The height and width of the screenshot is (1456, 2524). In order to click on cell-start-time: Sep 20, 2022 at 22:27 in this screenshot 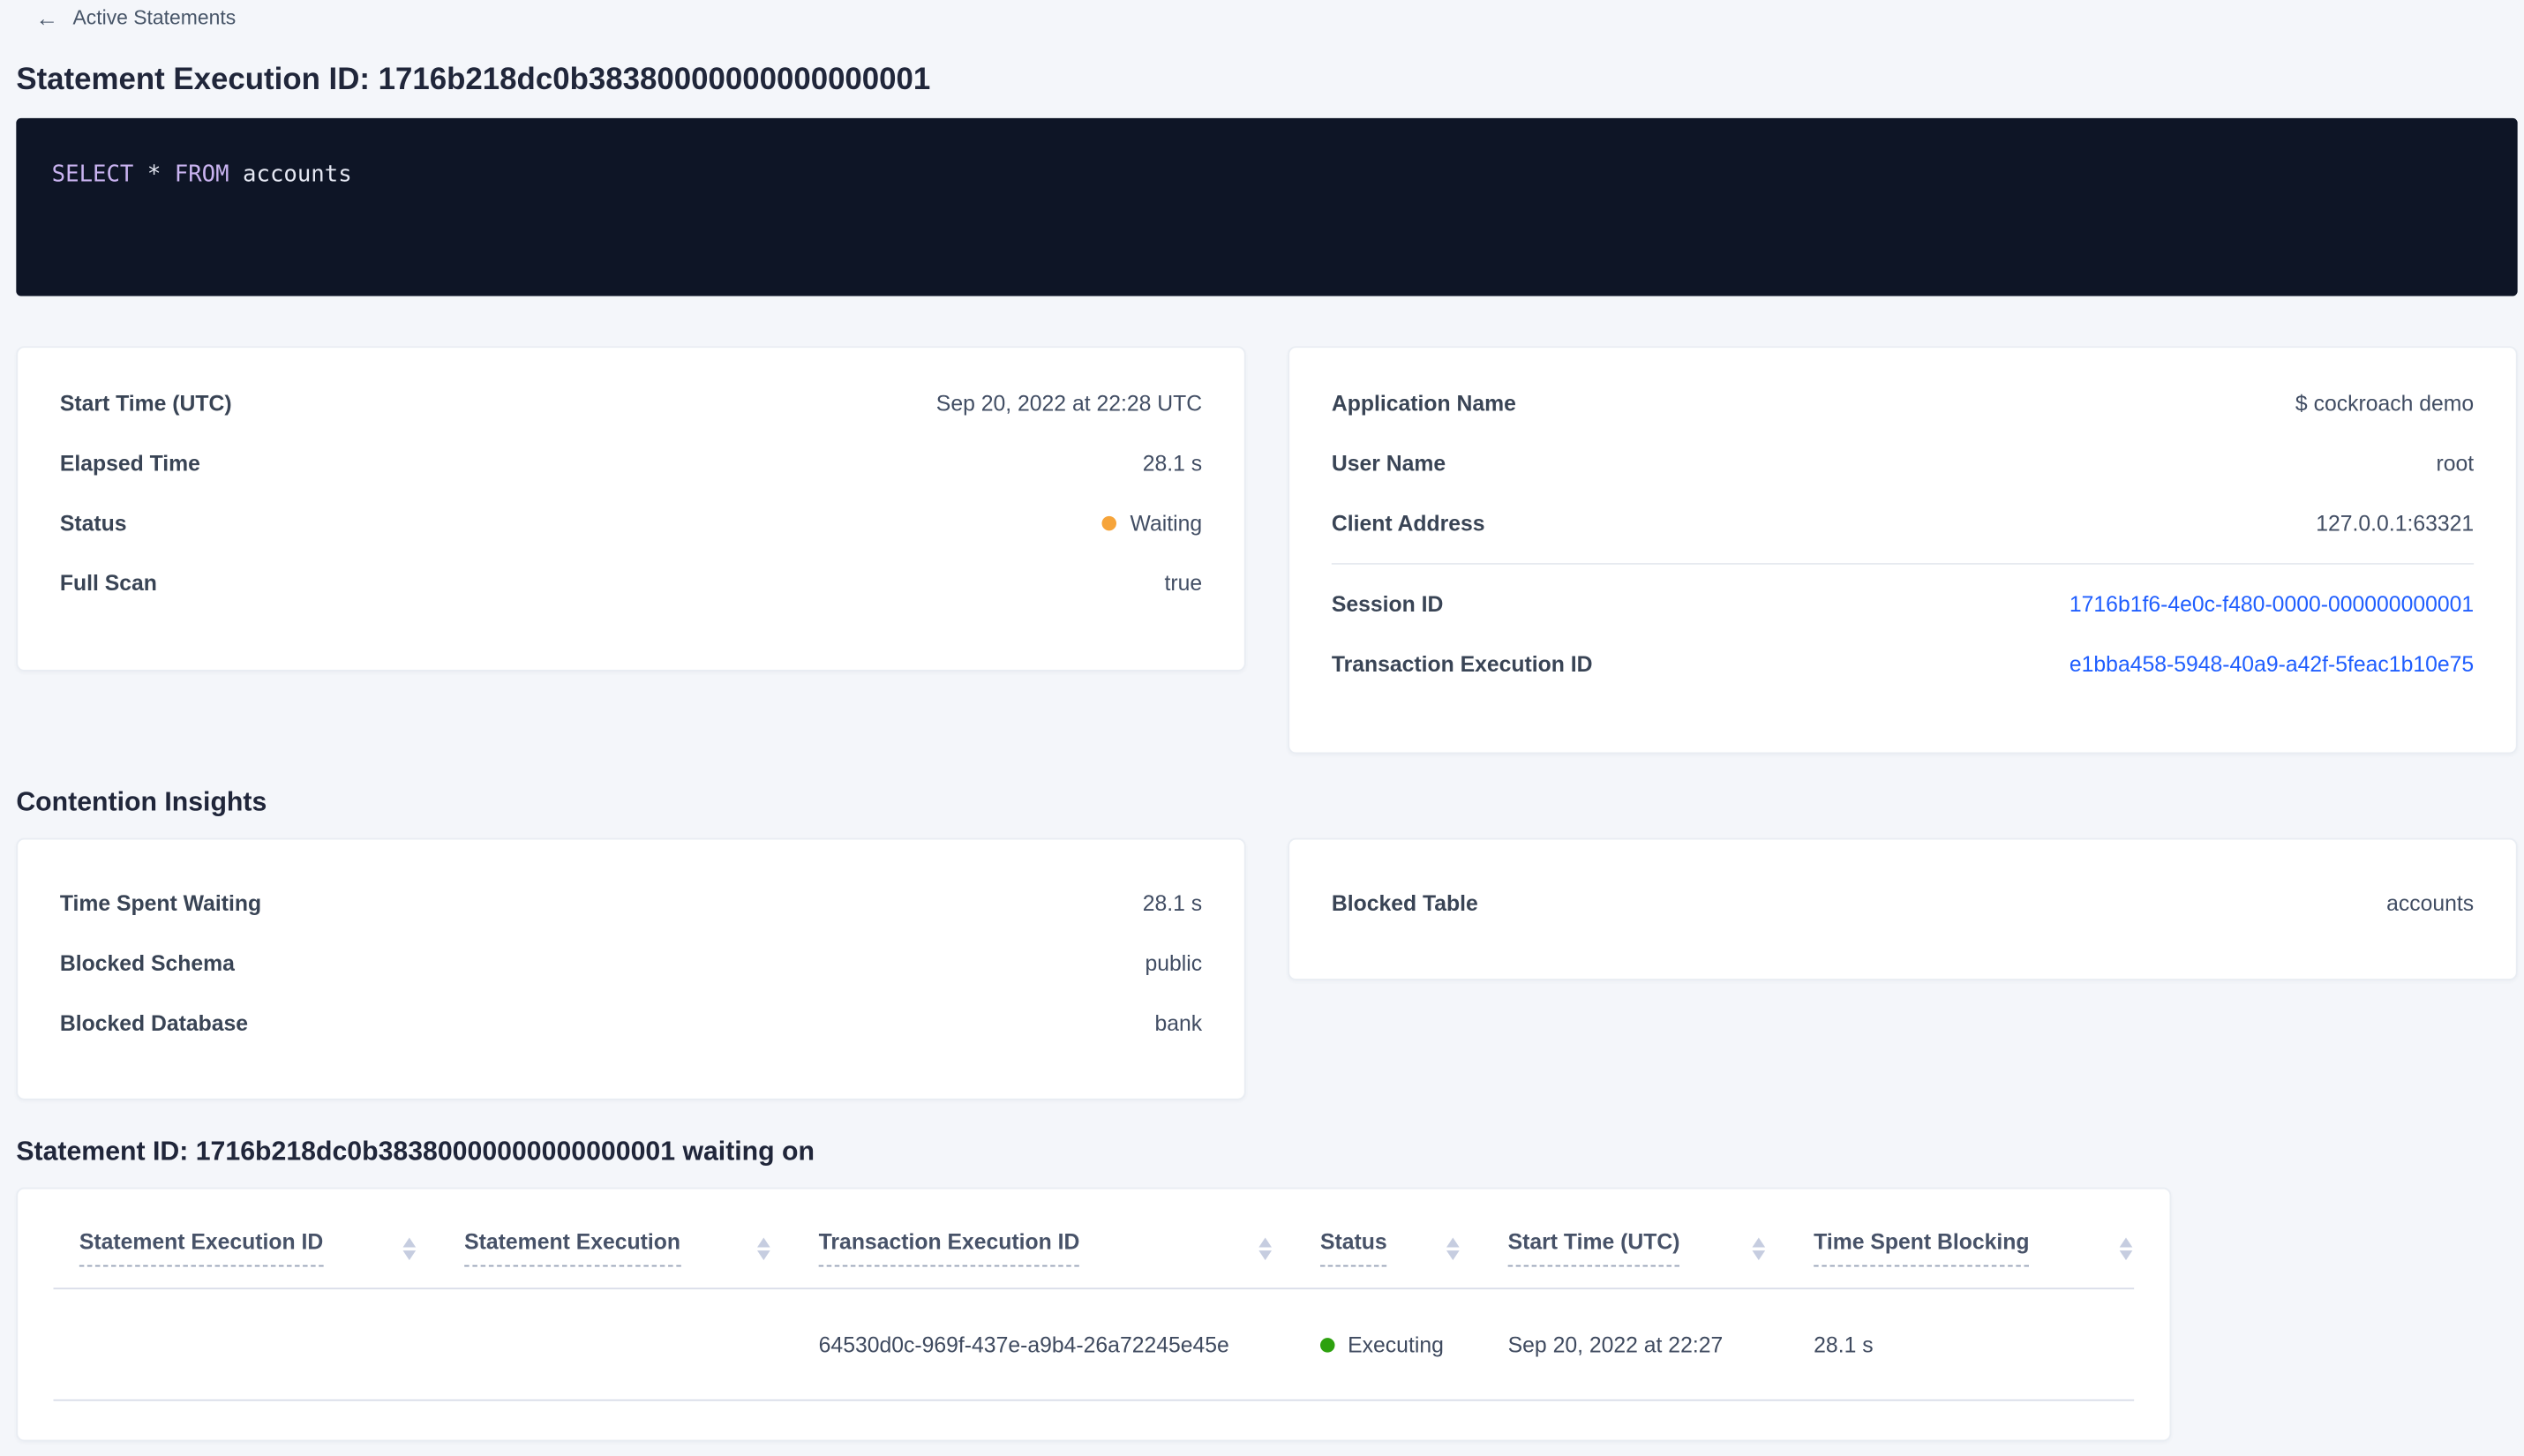, I will do `click(1615, 1344)`.